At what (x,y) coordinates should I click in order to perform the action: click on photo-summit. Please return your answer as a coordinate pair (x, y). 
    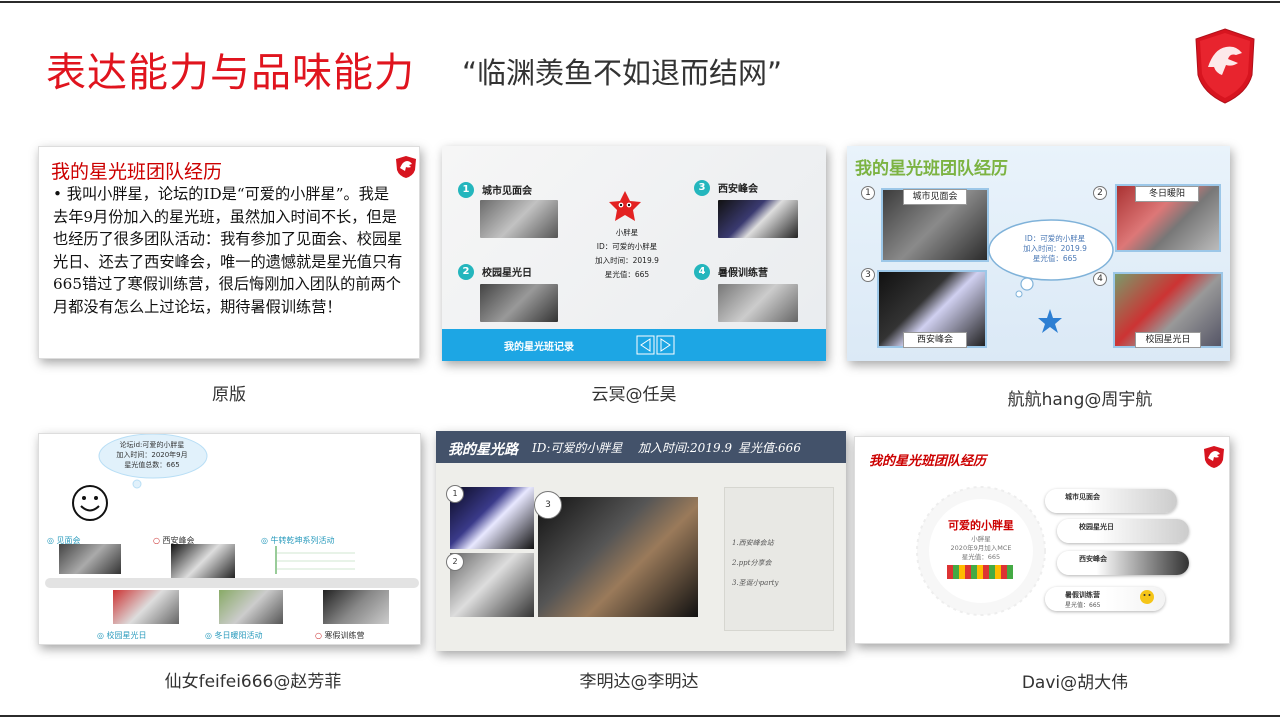
    Looking at the image, I should click on (758, 219).